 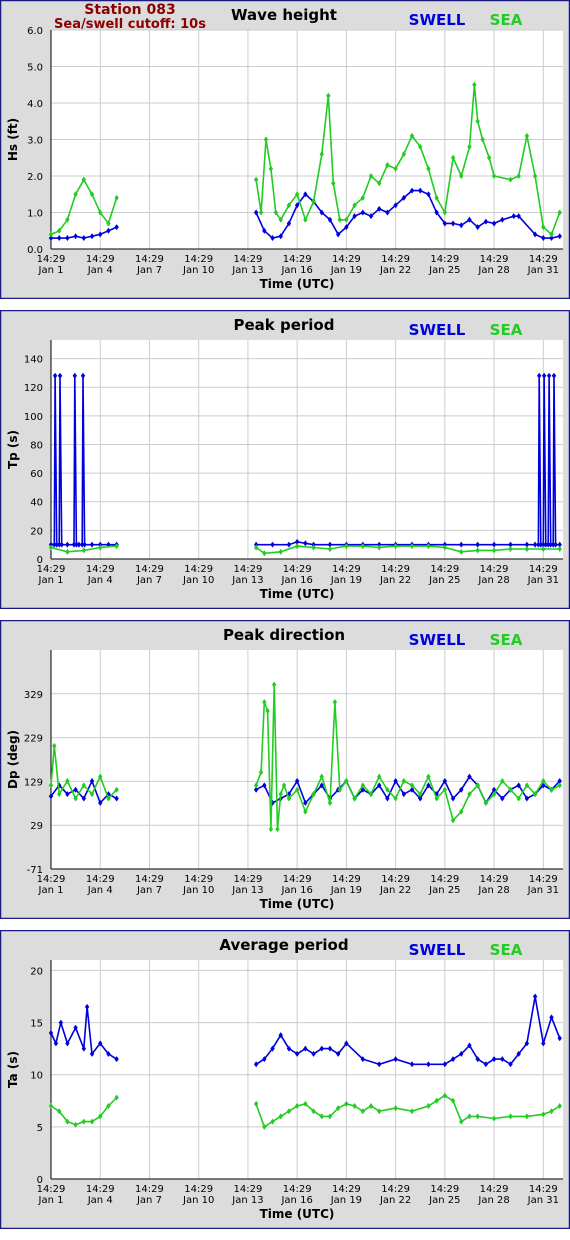 I want to click on y-tick-label: 6.0, so click(x=35, y=31).